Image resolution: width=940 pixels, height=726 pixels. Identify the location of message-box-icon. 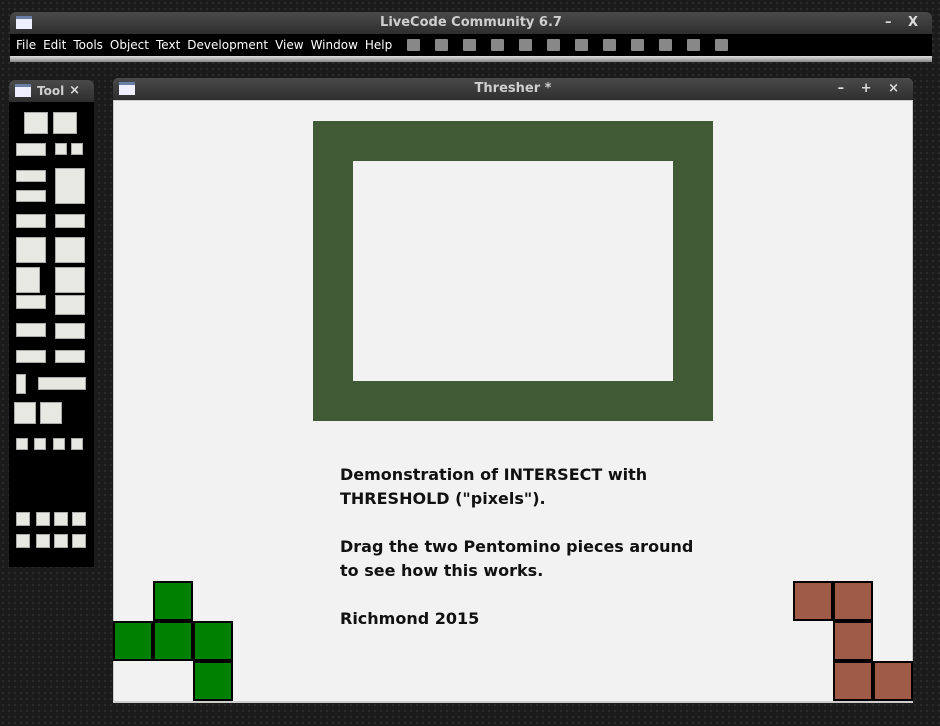
(470, 45).